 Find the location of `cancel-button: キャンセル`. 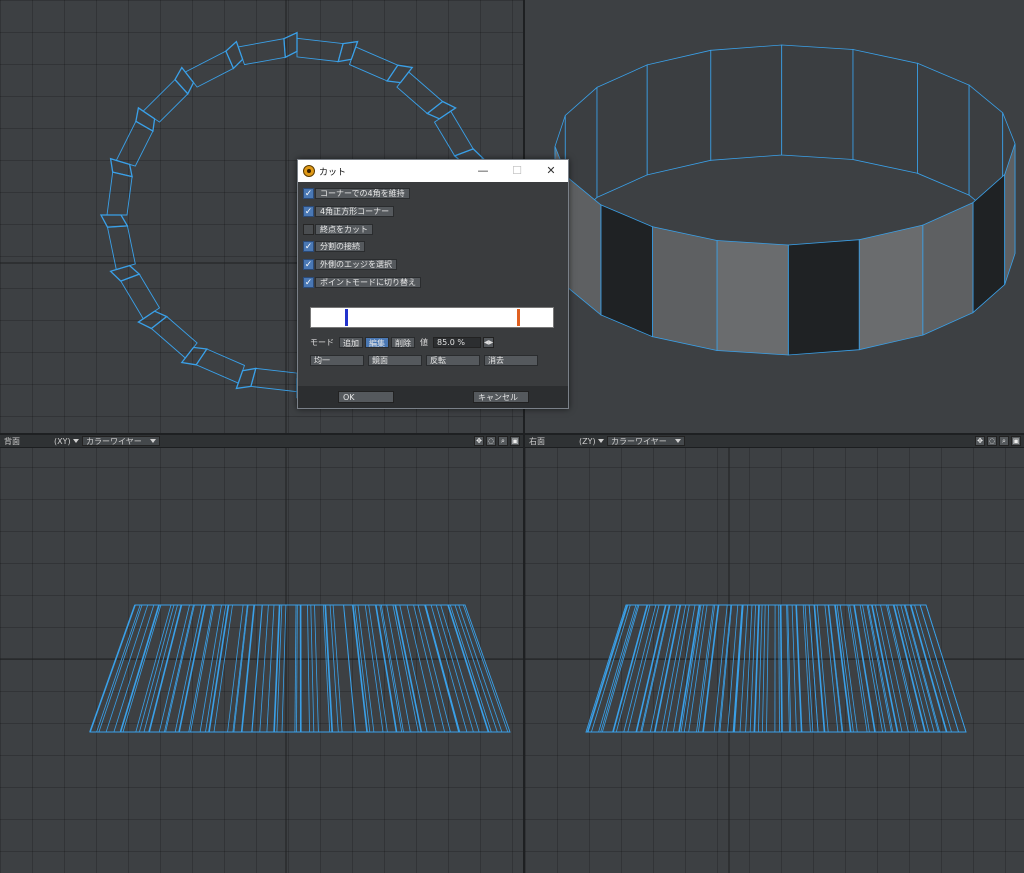

cancel-button: キャンセル is located at coordinates (501, 397).